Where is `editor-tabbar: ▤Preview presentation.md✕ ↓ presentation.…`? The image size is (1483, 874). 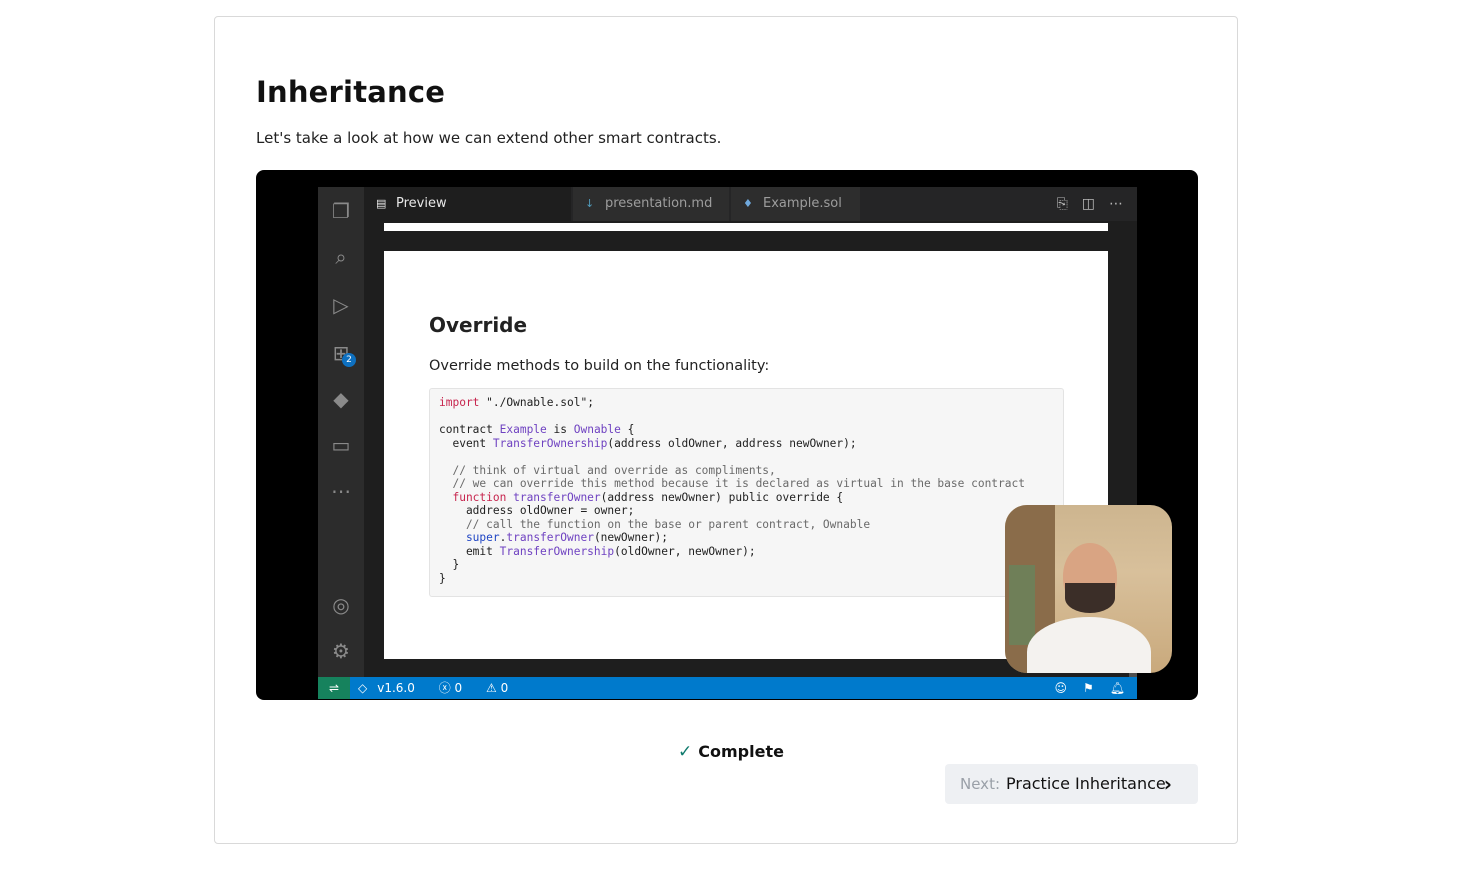
editor-tabbar: ▤Preview presentation.md✕ ↓ presentation.… is located at coordinates (750, 216).